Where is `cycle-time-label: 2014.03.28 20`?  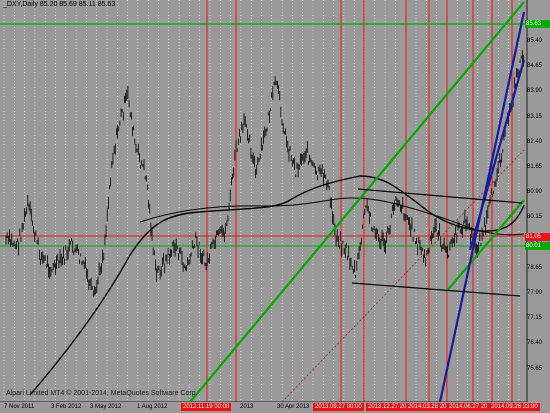
cycle-time-label: 2014.03.28 20 is located at coordinates (427, 407).